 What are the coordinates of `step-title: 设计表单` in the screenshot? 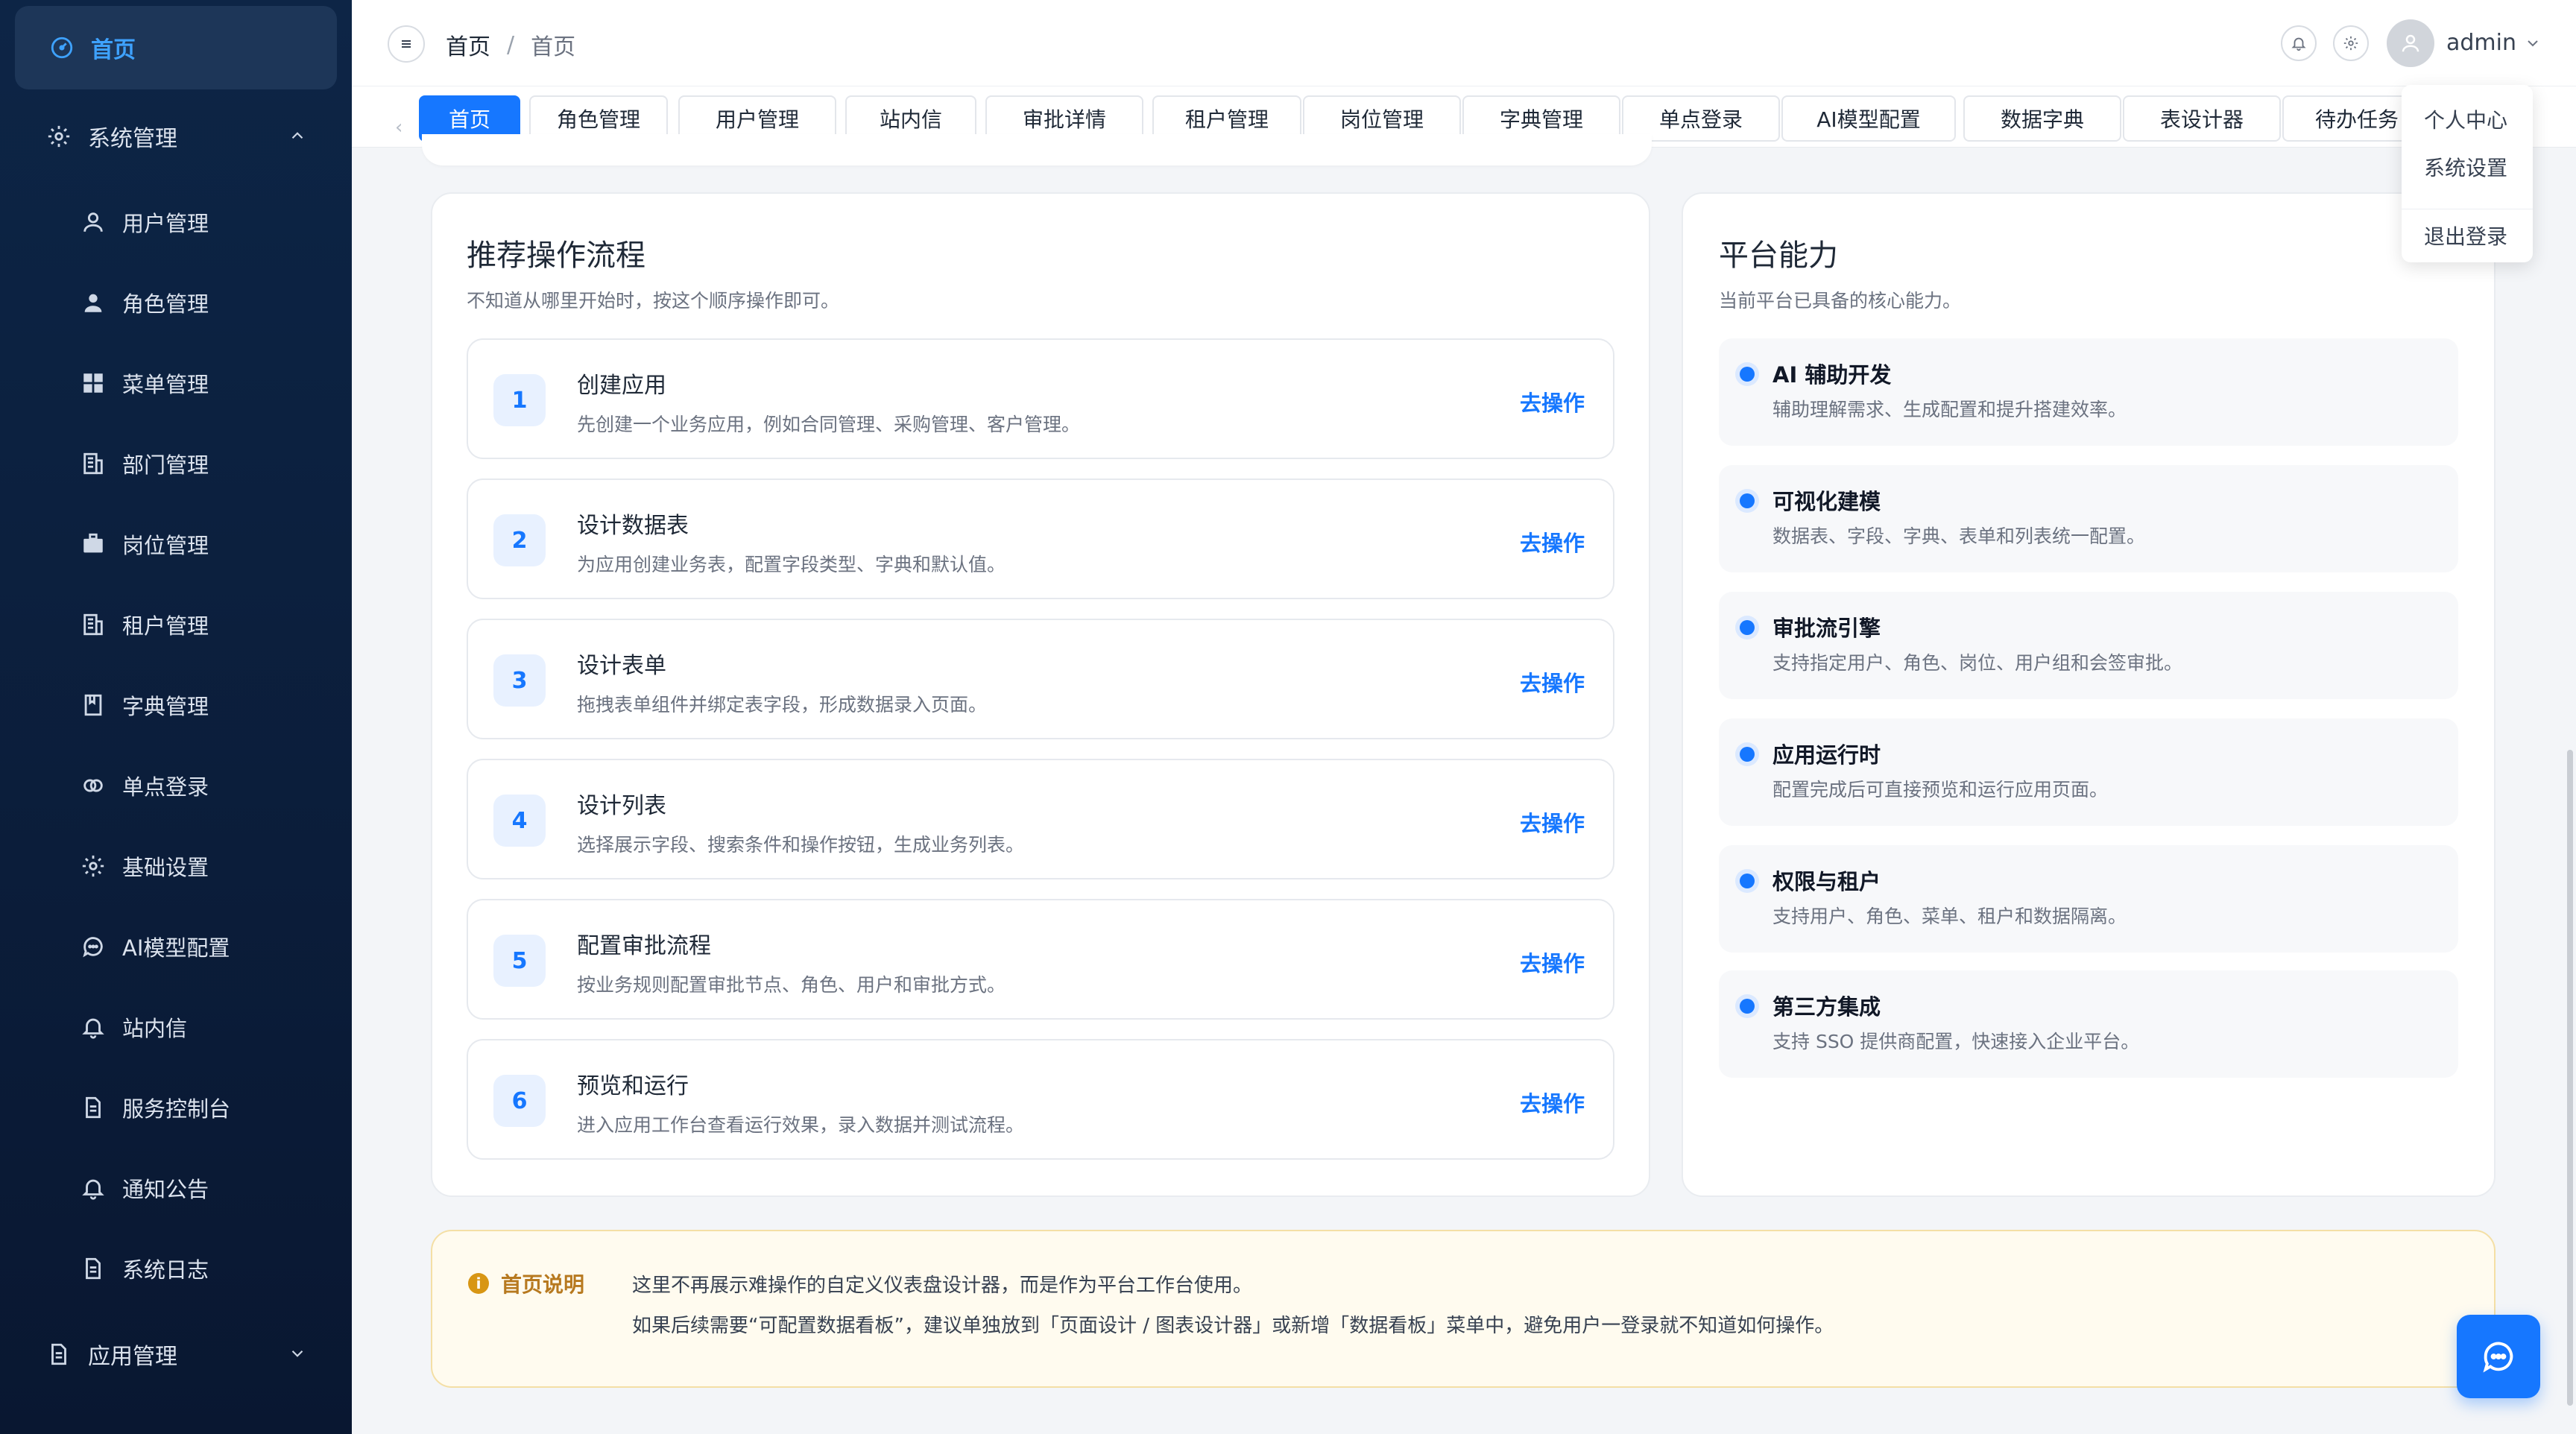 It's located at (621, 666).